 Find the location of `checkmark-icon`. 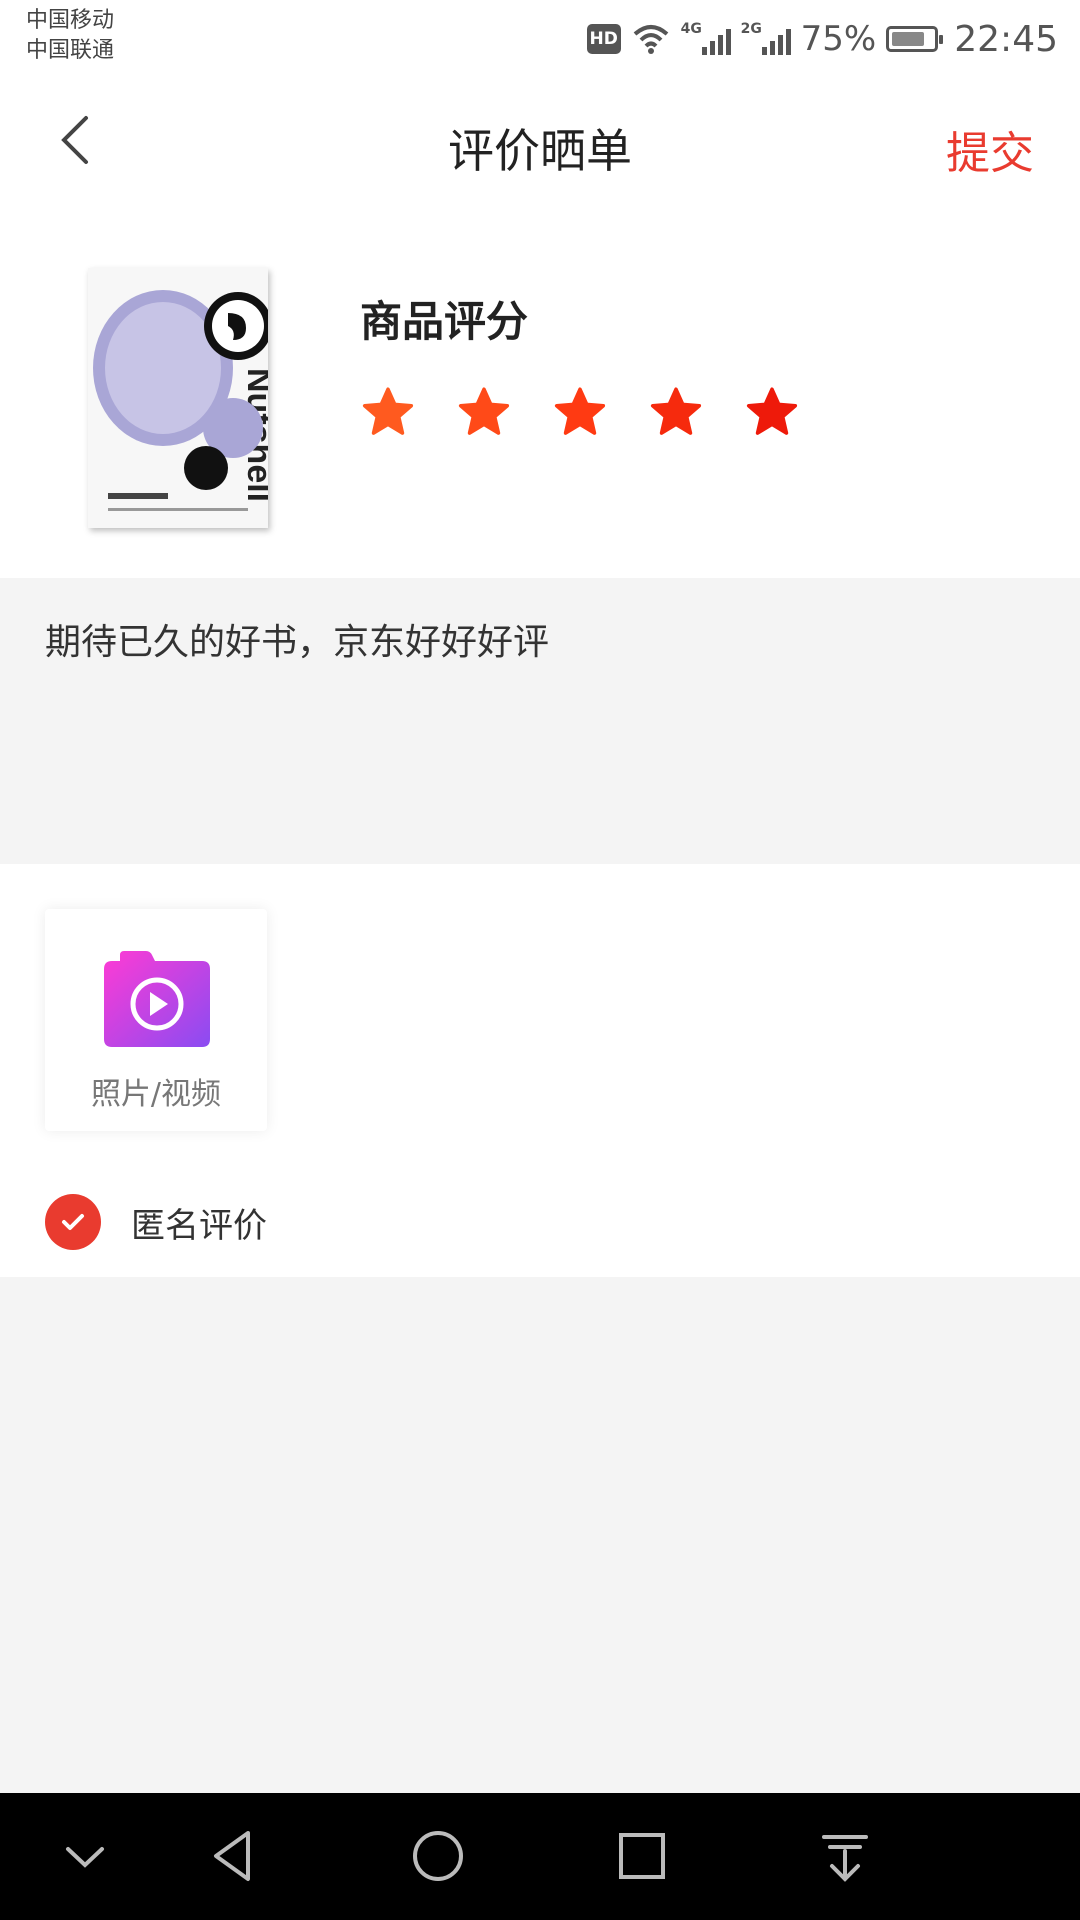

checkmark-icon is located at coordinates (73, 1222).